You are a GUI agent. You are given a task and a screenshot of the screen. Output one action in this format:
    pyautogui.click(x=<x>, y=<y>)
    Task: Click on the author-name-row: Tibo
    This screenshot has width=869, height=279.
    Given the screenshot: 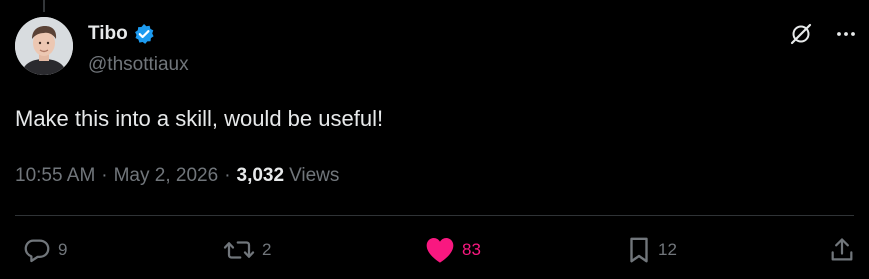 What is the action you would take?
    pyautogui.click(x=121, y=34)
    